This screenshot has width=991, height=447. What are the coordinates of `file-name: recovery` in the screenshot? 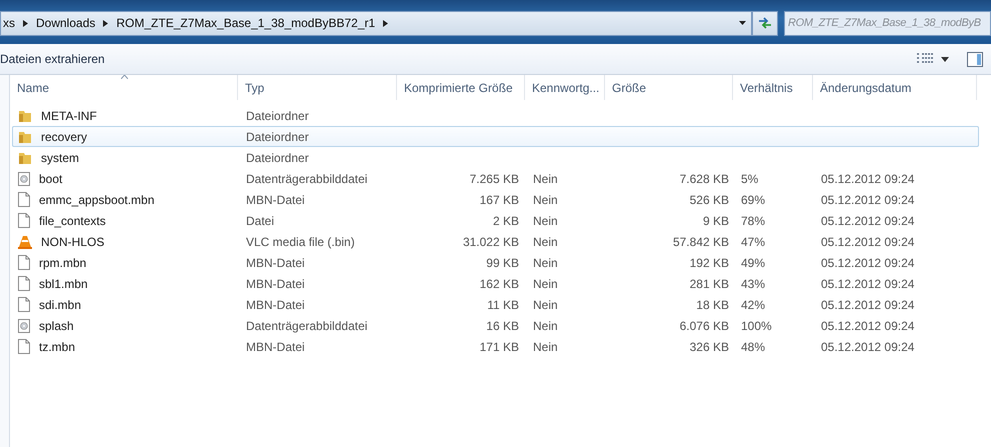 It's located at (64, 137).